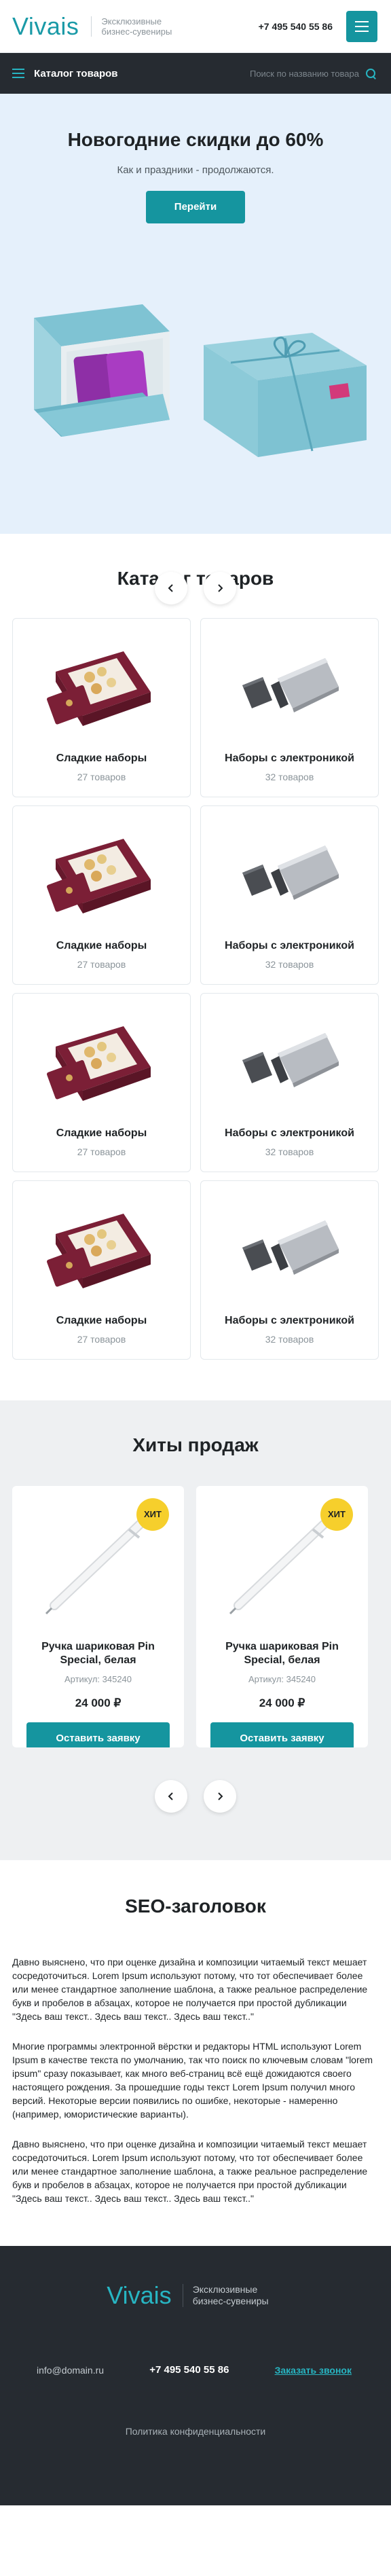 The image size is (391, 2576). I want to click on search-input: Поиск по названию товара, so click(304, 74).